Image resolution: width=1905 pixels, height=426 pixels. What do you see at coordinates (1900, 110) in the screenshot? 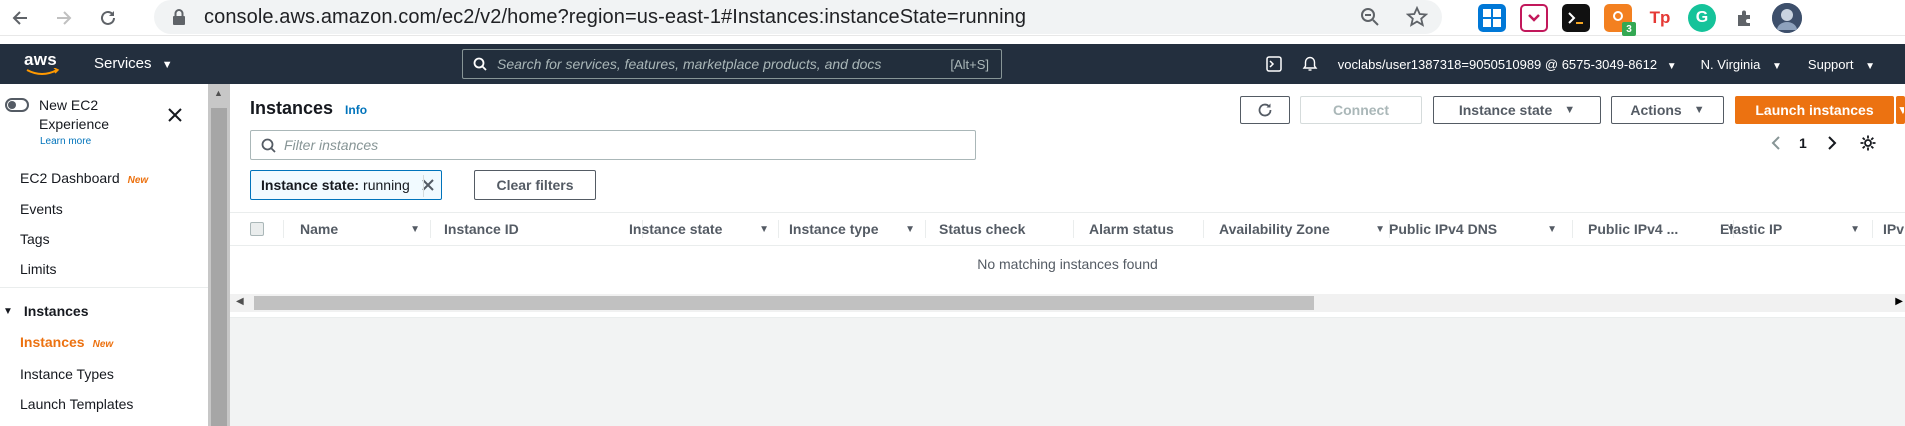
I see `launch-dropdown-button: ▼` at bounding box center [1900, 110].